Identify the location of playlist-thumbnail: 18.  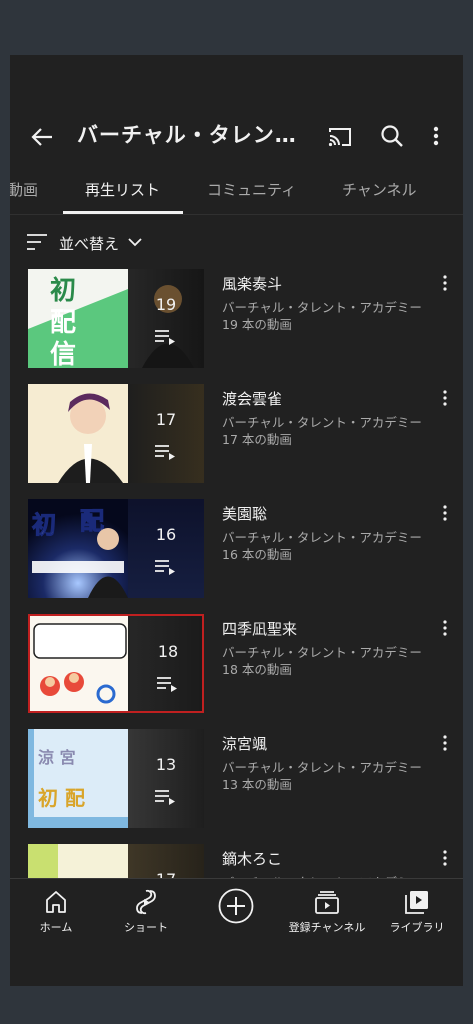
(116, 663).